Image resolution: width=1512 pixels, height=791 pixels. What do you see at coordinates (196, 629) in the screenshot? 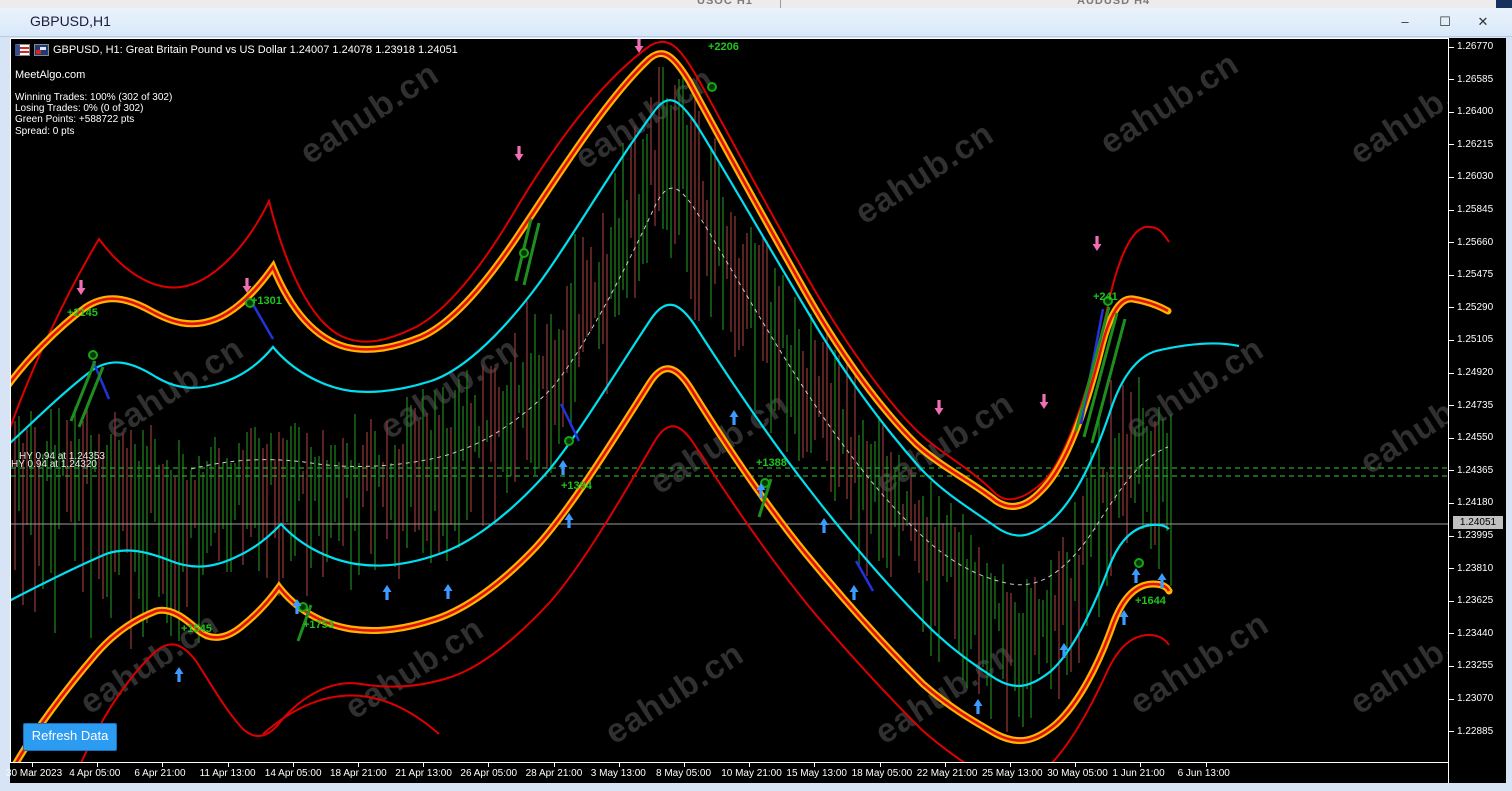
I see `trade-profit-label: +1545` at bounding box center [196, 629].